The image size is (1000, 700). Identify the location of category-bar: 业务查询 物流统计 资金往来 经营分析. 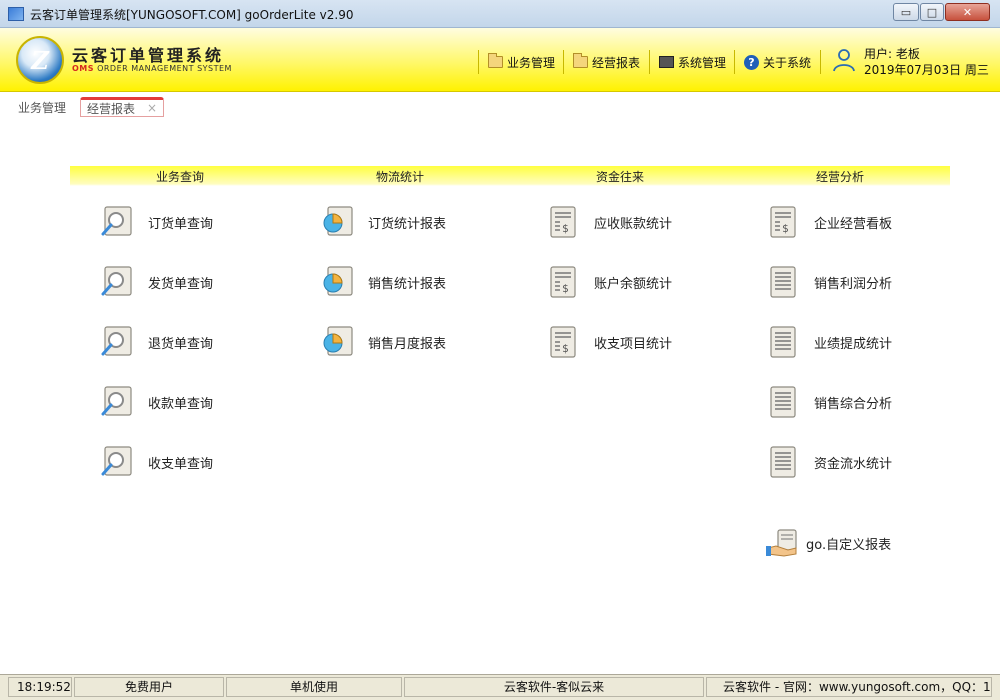
(510, 176).